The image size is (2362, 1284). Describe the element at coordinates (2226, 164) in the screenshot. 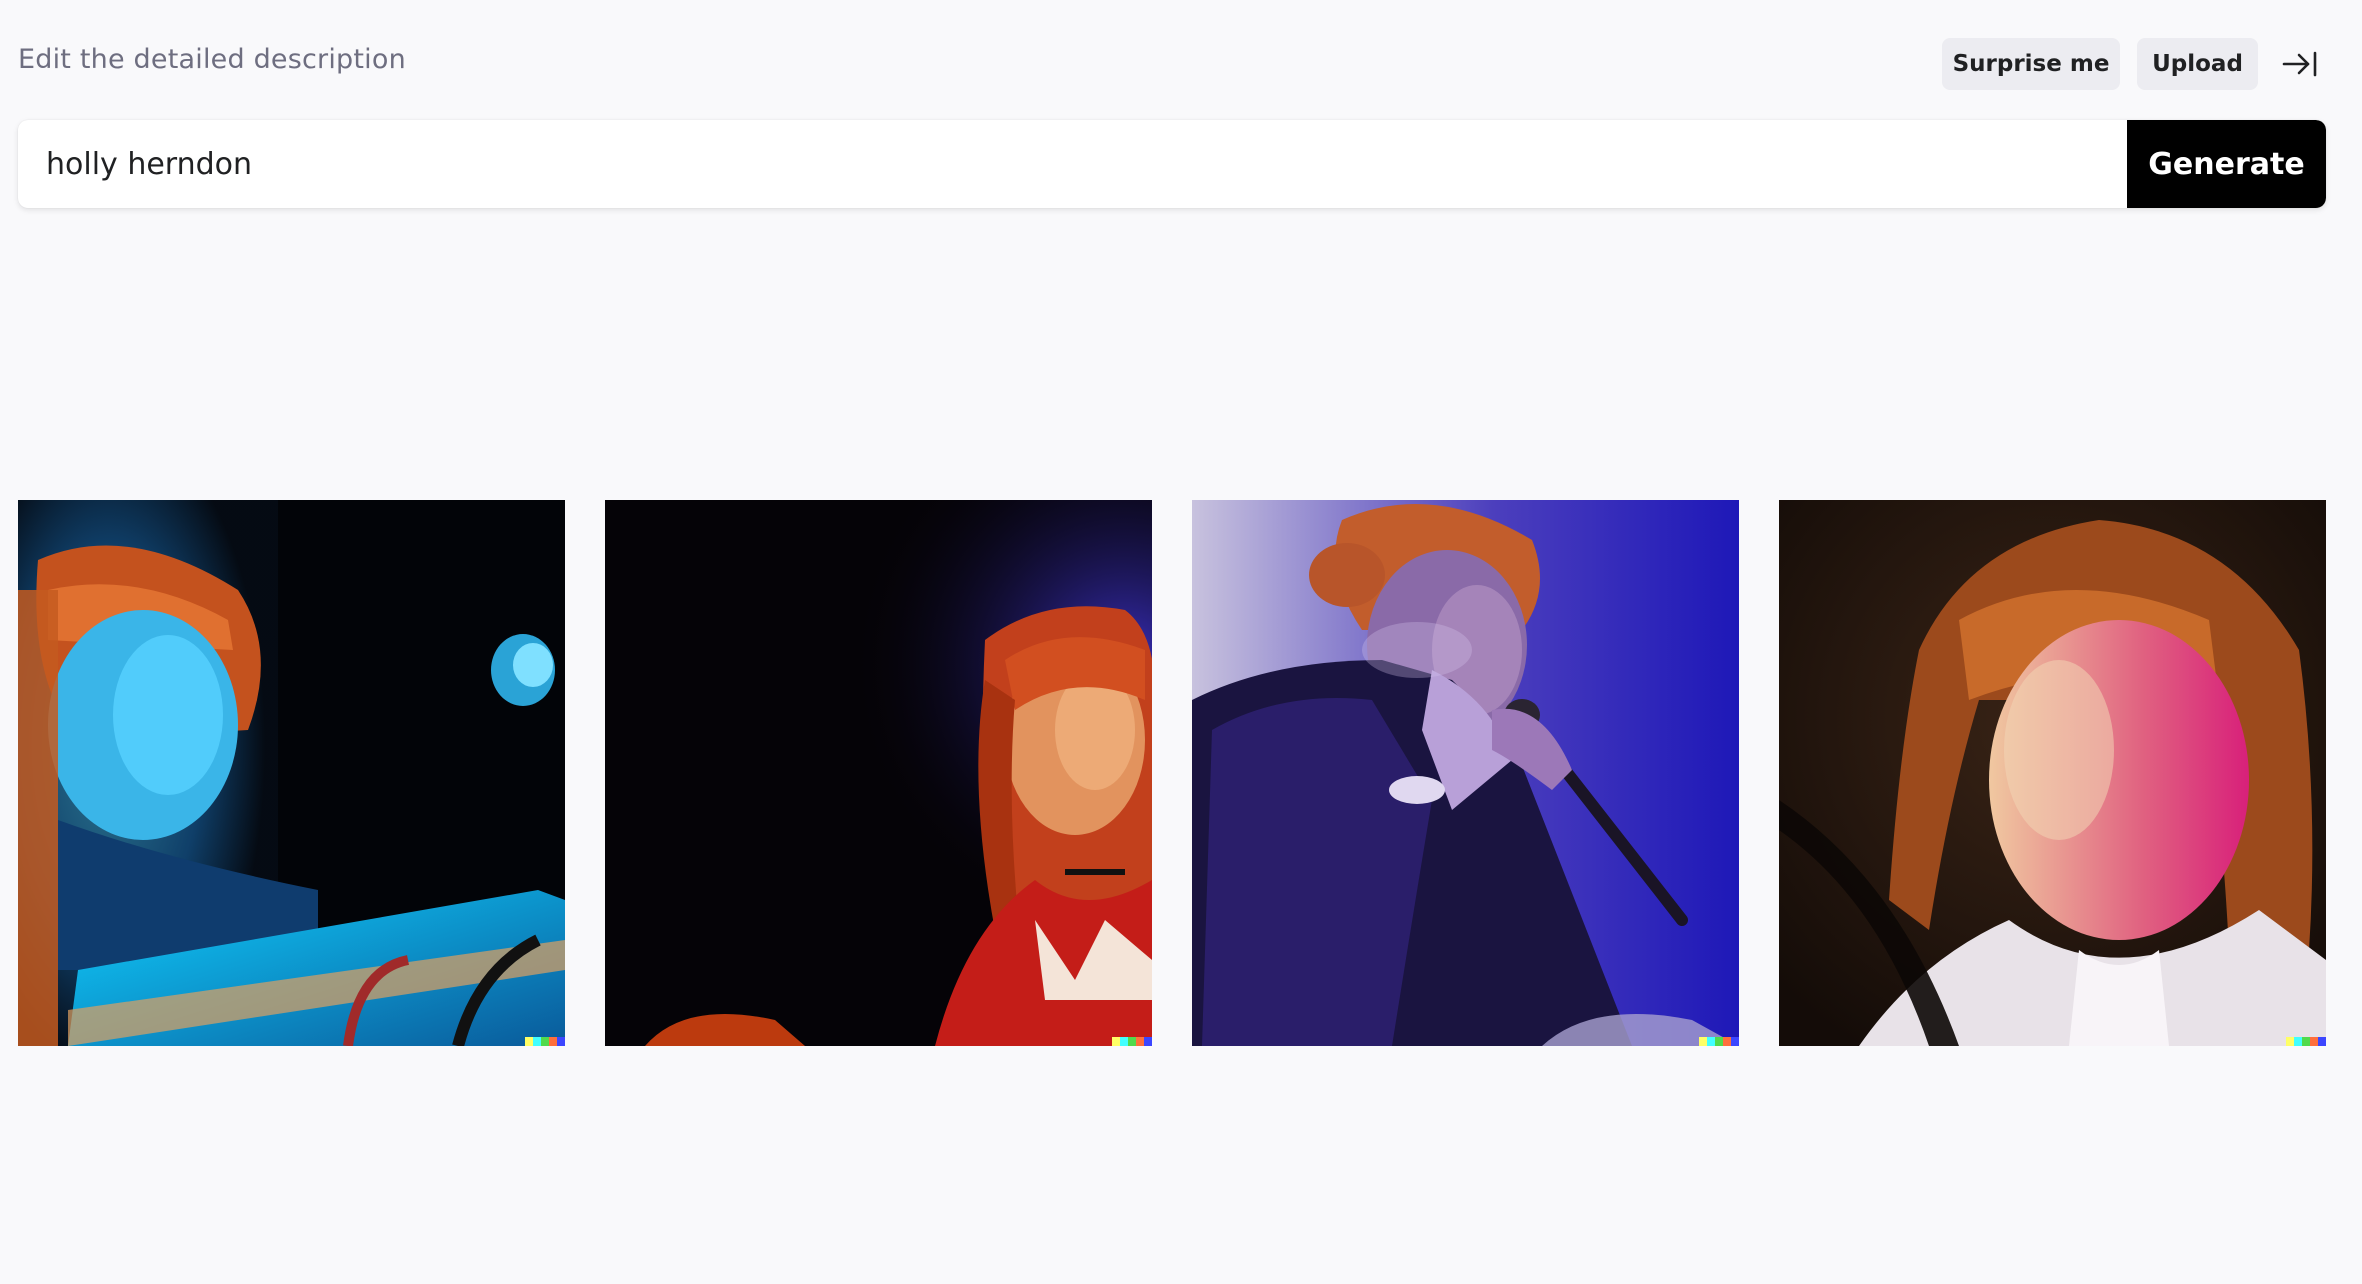

I see `generate-button: Generate` at that location.